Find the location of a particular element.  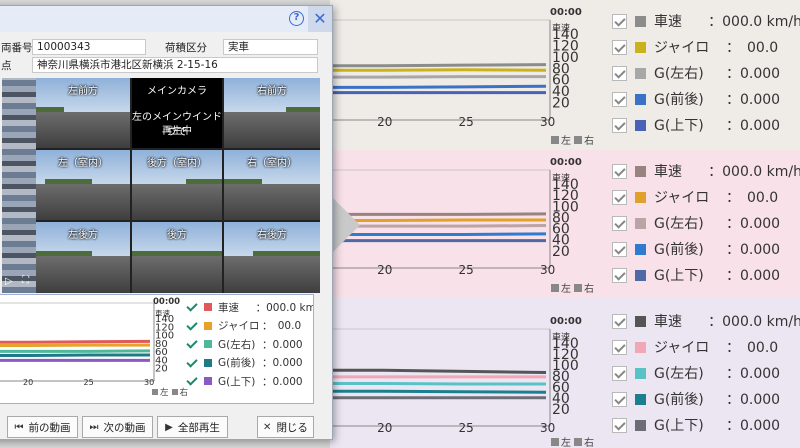

camera-label: 後方（室内） is located at coordinates (177, 163).